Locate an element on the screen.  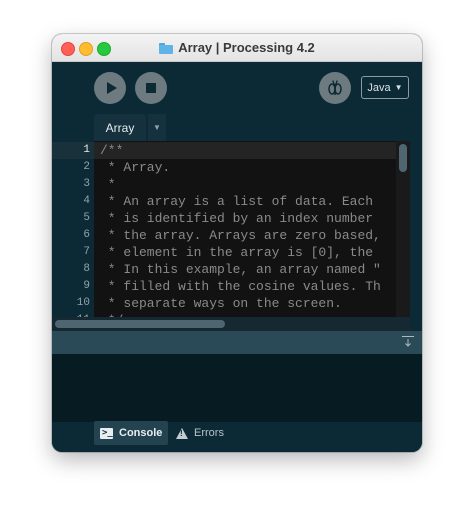
current-line-highlight is located at coordinates (252, 150).